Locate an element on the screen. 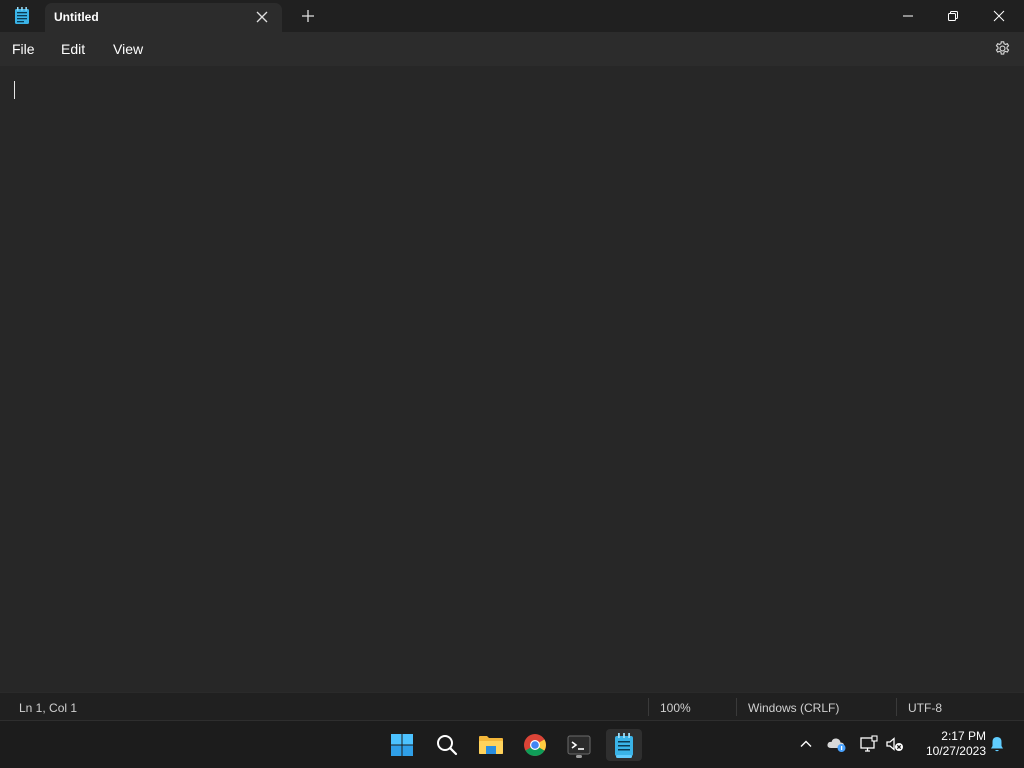 This screenshot has height=768, width=1024. encoding: UTF-8 is located at coordinates (925, 708).